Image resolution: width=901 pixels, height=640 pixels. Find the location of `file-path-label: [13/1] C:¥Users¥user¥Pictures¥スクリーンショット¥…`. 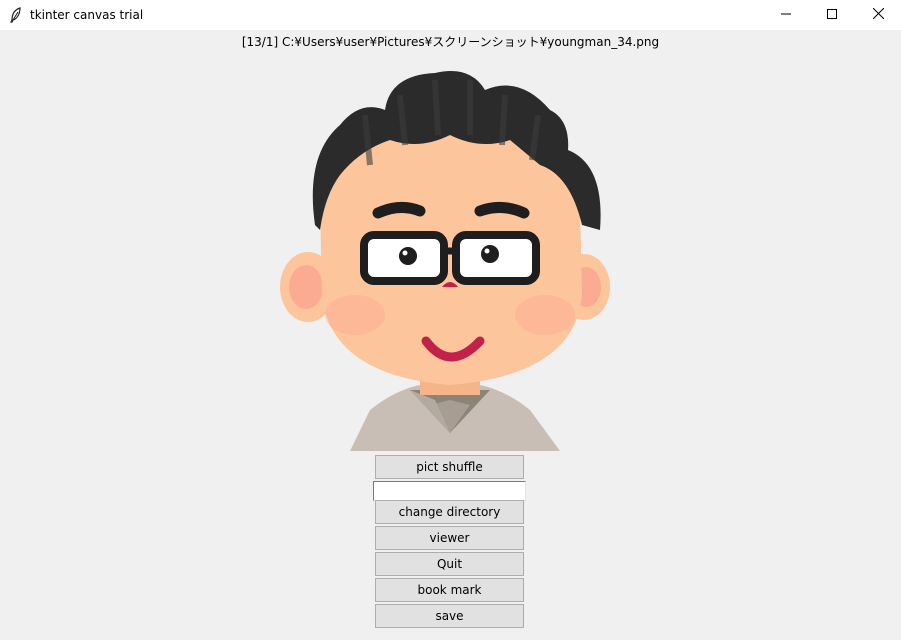

file-path-label: [13/1] C:¥Users¥user¥Pictures¥スクリーンショット¥… is located at coordinates (450, 42).